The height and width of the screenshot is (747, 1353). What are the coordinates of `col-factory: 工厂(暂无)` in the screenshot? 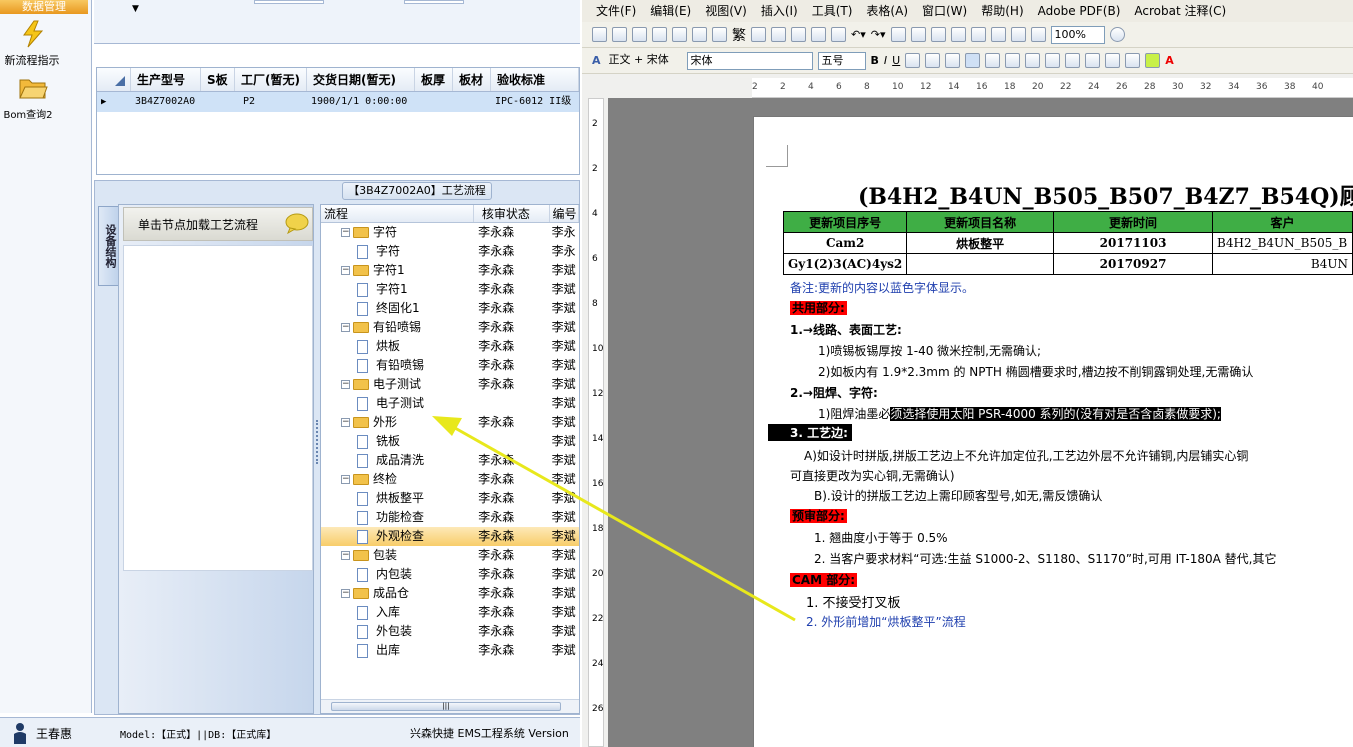 It's located at (271, 79).